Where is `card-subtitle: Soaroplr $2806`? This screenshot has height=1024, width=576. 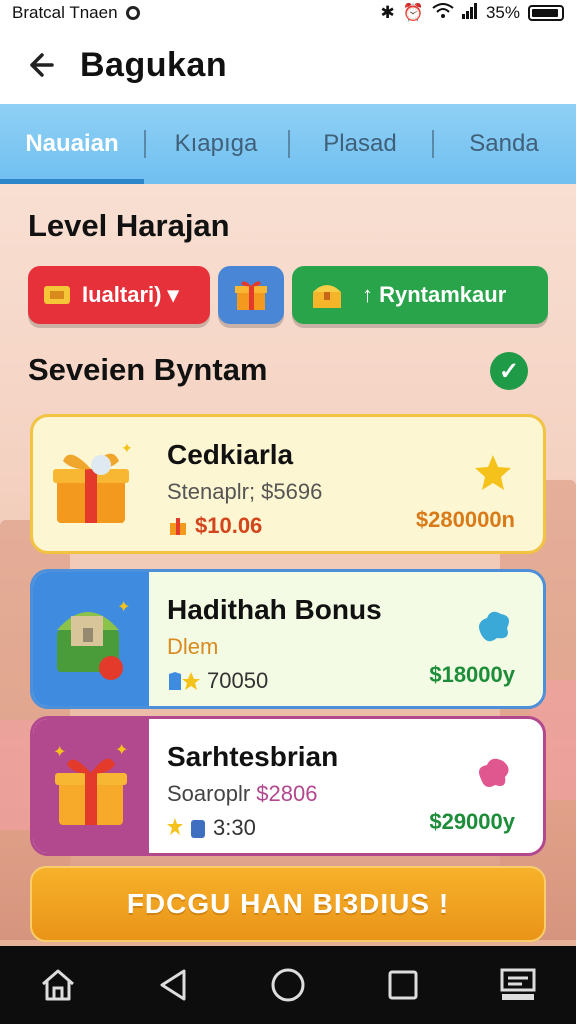 card-subtitle: Soaroplr $2806 is located at coordinates (242, 793).